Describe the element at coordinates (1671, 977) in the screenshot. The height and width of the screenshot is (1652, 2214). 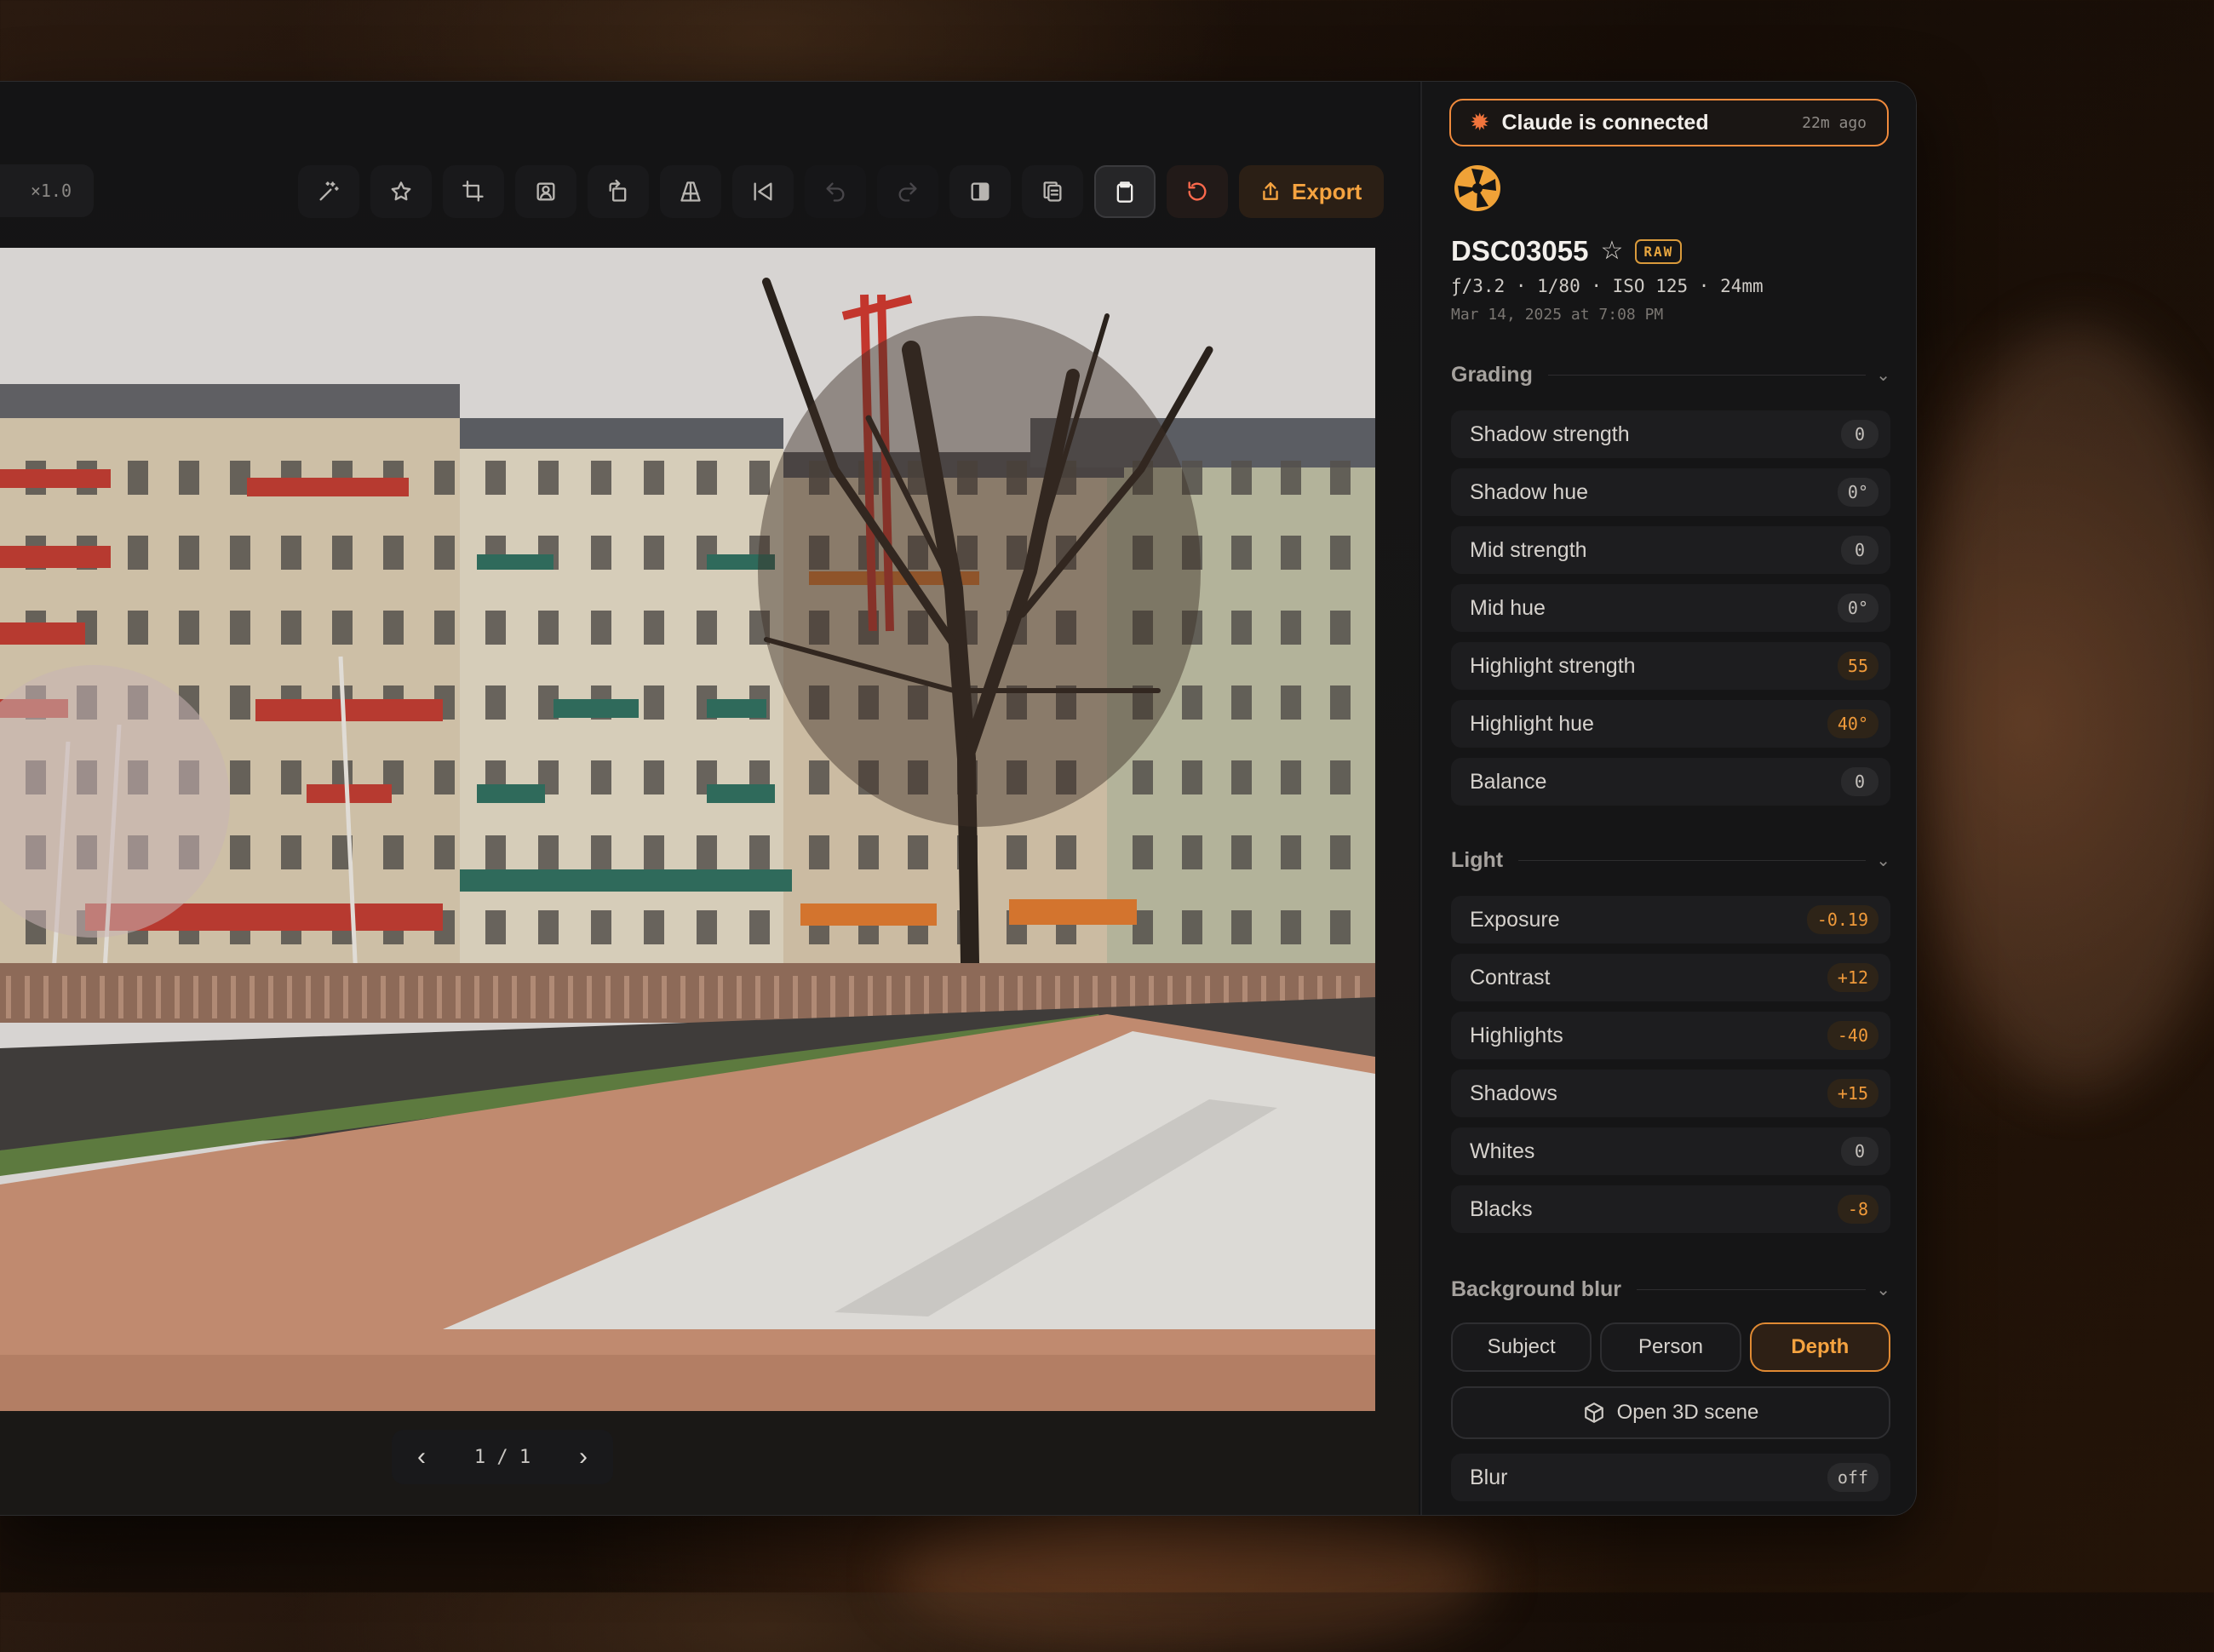
I see `light-slider-row: Contrast +12` at that location.